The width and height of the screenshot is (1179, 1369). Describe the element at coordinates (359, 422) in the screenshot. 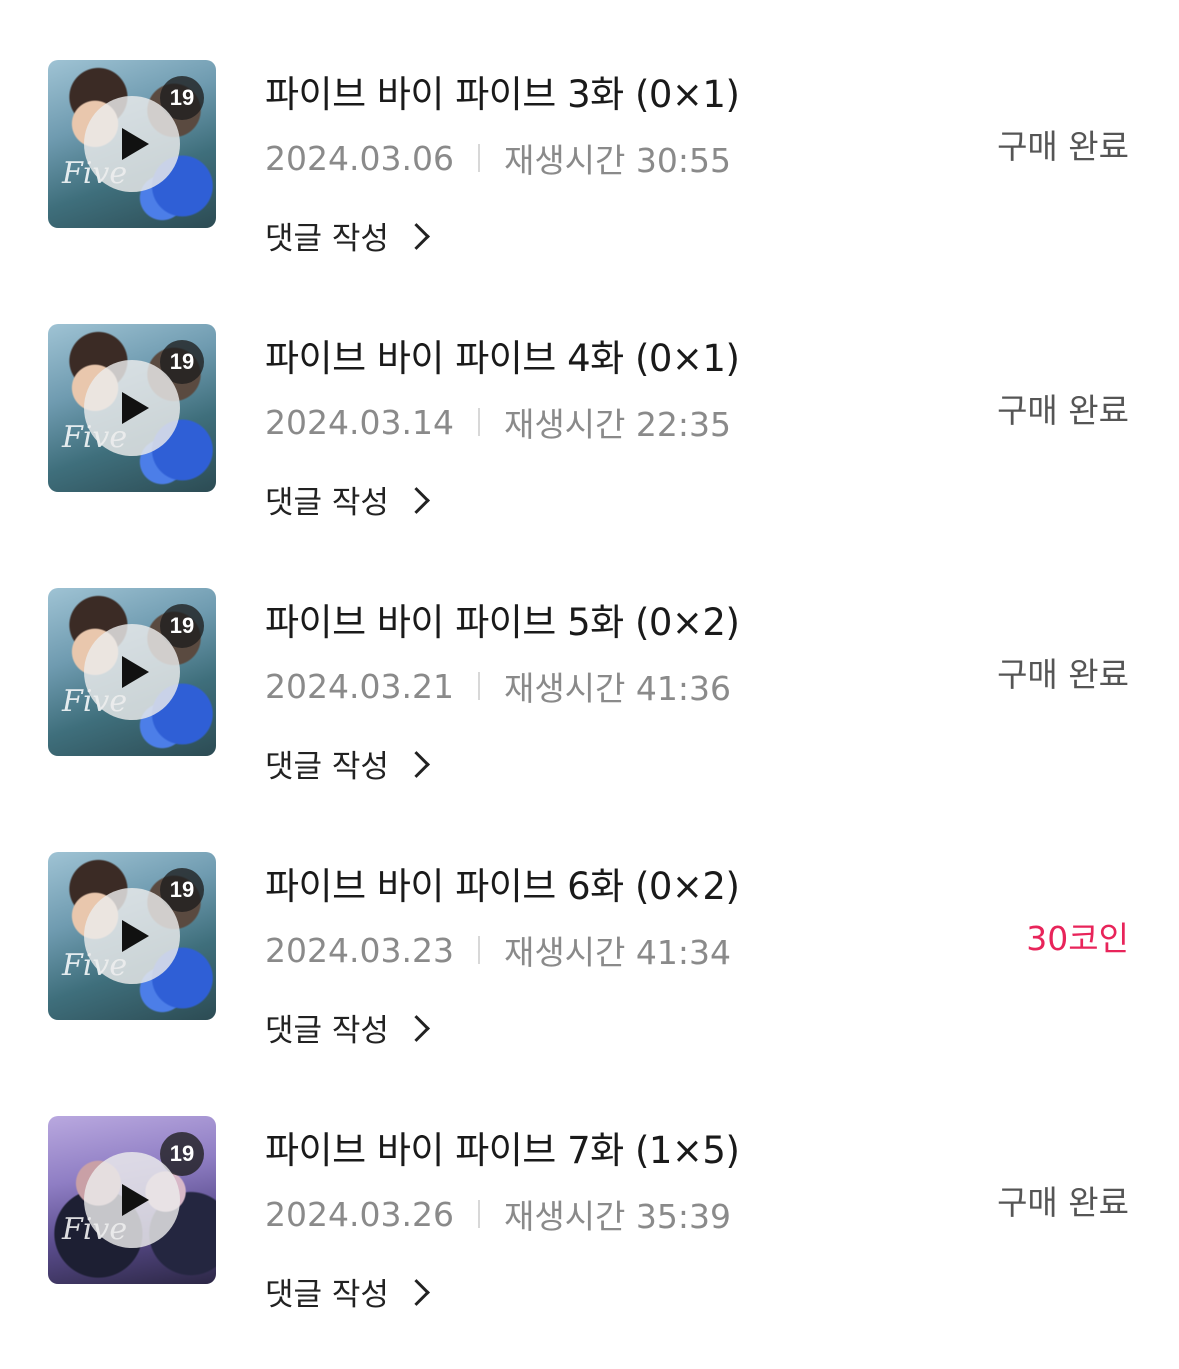

I see `episode-date: 2024.03.14` at that location.